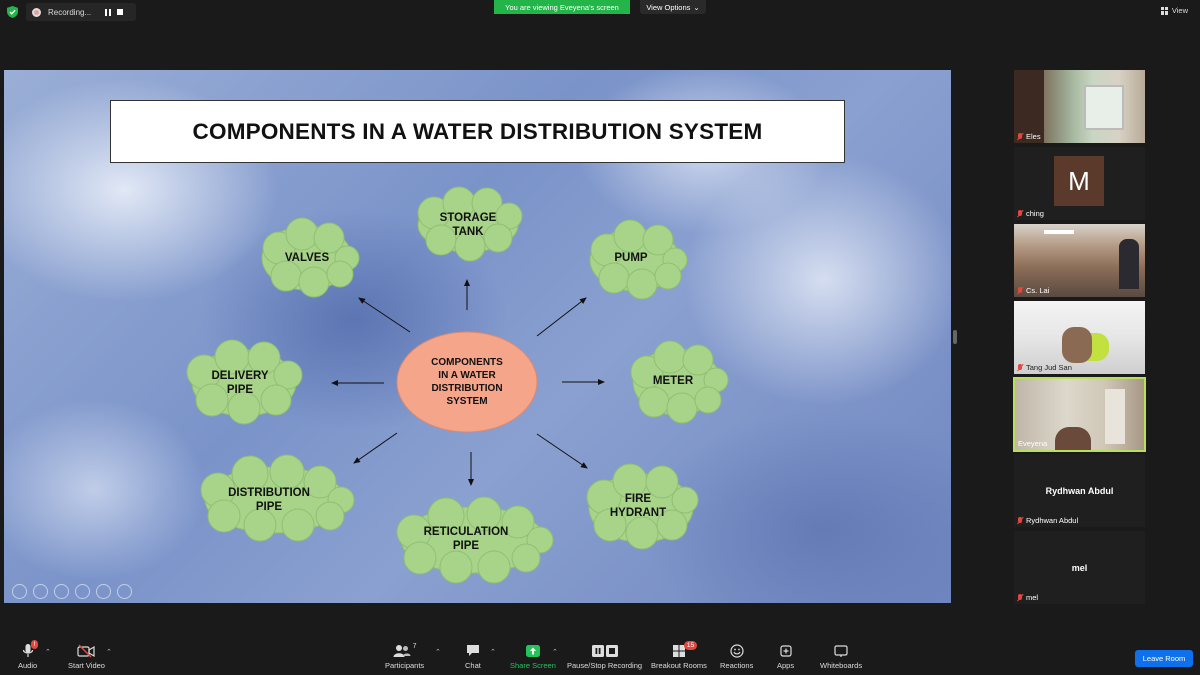 This screenshot has width=1200, height=675. I want to click on view-options-button: View Options ⌄, so click(673, 7).